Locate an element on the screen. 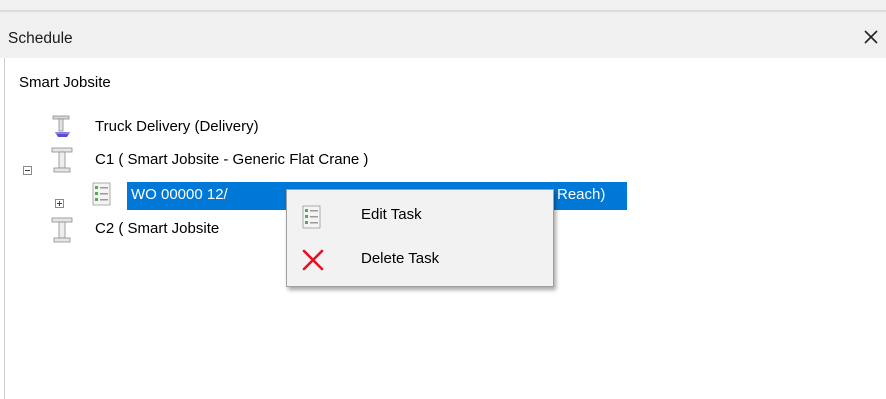  context-menu: Edit Task Delete Task is located at coordinates (420, 238).